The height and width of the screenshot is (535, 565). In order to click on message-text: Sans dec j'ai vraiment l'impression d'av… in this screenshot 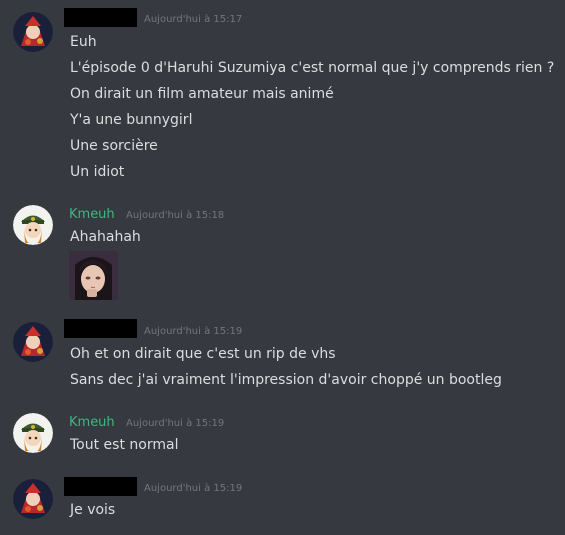, I will do `click(286, 380)`.